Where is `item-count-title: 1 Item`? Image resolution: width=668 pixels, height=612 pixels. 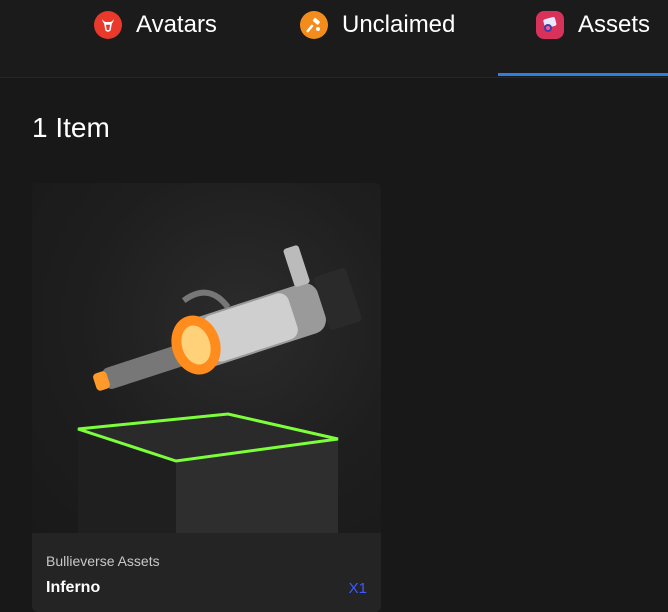 item-count-title: 1 Item is located at coordinates (71, 127).